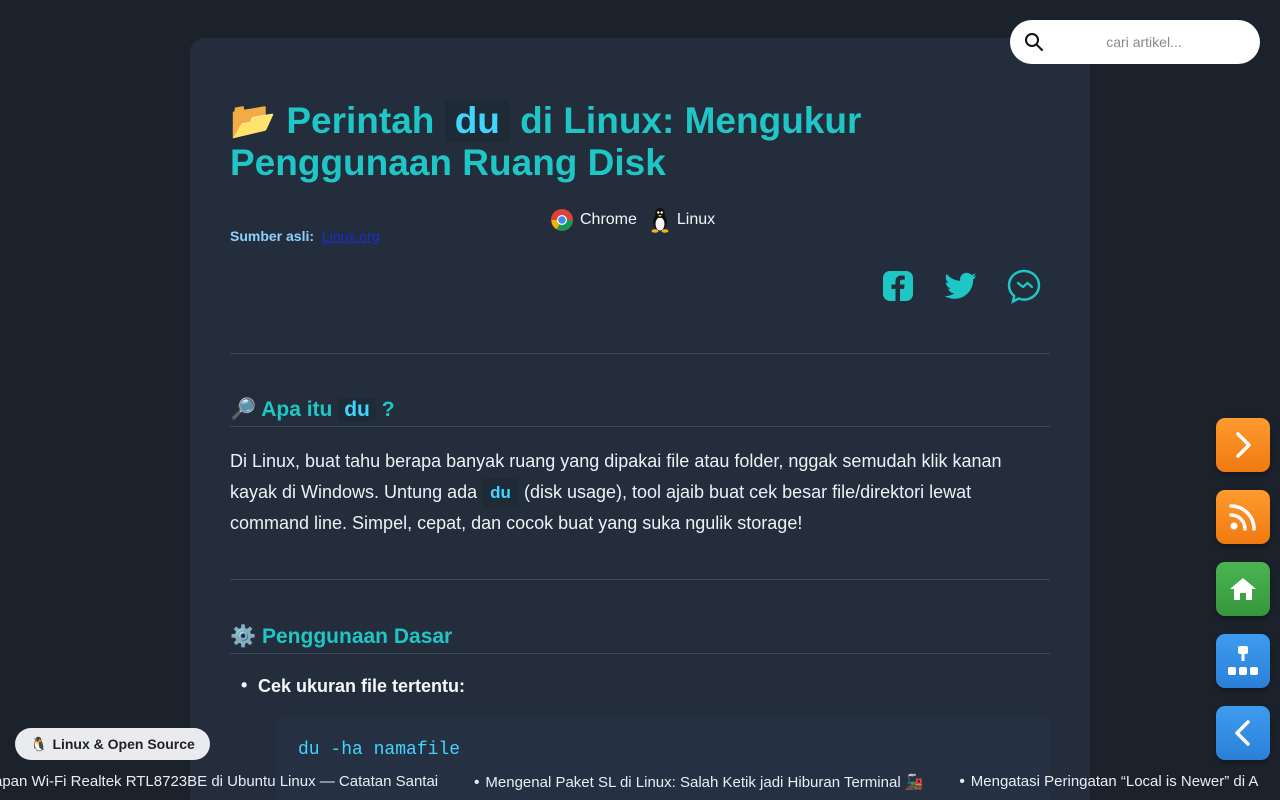  I want to click on sitemap-button, so click(1243, 661).